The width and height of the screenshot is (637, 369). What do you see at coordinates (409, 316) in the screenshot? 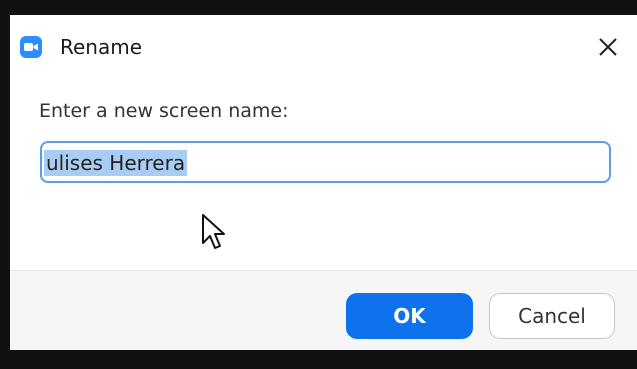
I see `ok-button: OK` at bounding box center [409, 316].